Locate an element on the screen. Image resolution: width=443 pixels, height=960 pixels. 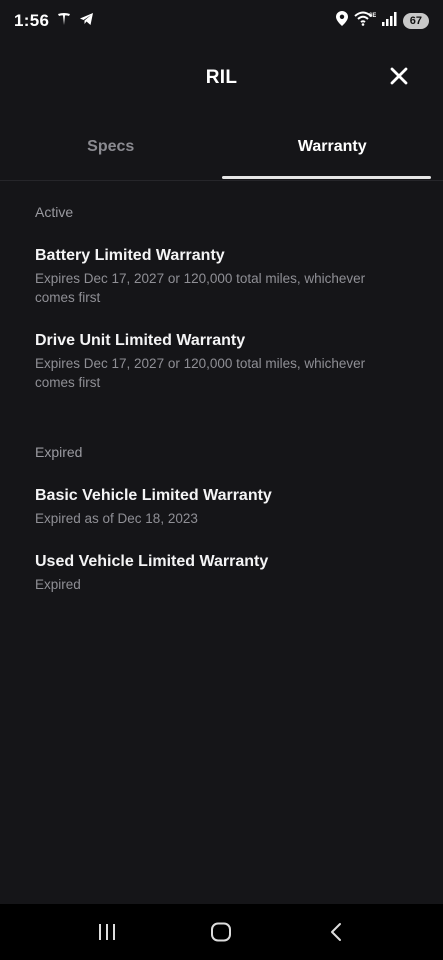
telegram-icon is located at coordinates (86, 21).